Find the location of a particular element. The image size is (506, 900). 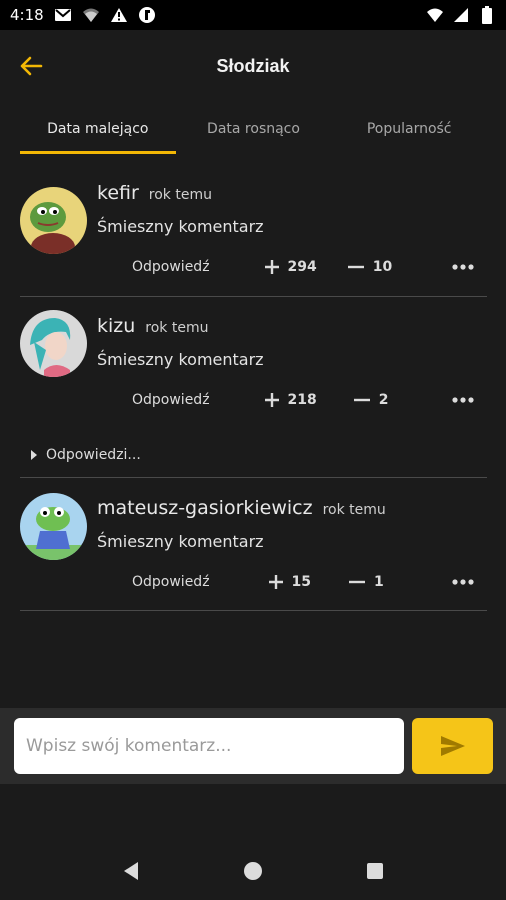

nav-back-button is located at coordinates (131, 871).